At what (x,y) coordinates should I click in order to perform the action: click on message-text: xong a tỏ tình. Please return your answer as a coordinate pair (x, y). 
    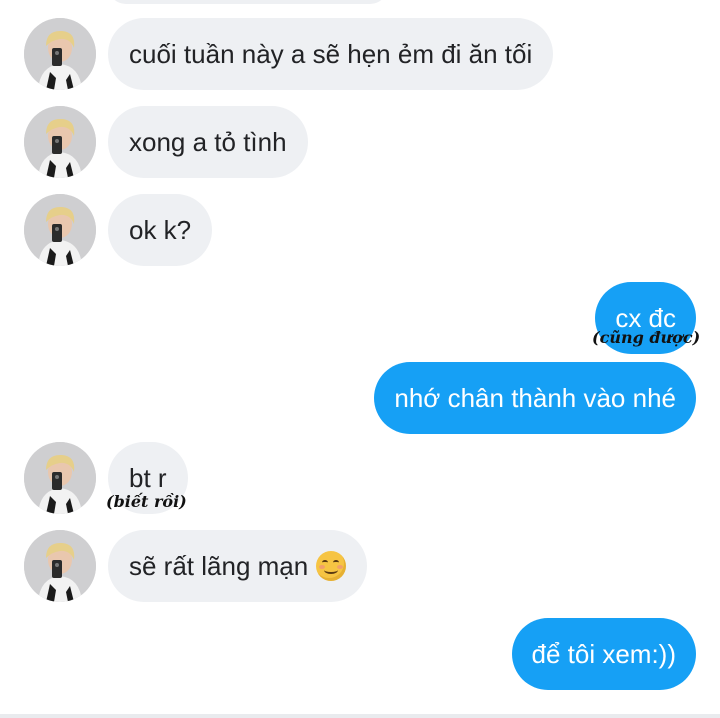
    Looking at the image, I should click on (208, 142).